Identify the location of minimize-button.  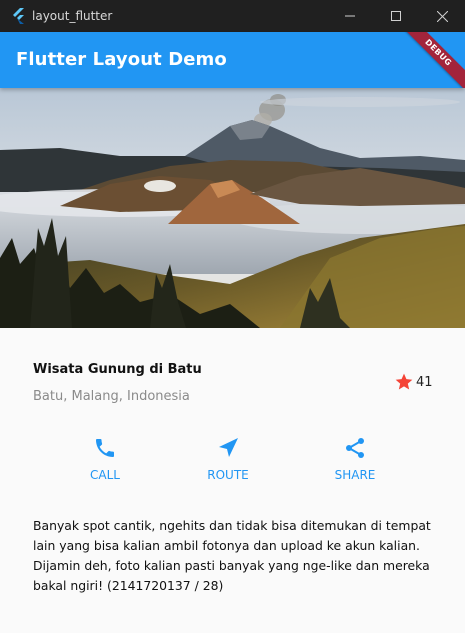
(350, 16).